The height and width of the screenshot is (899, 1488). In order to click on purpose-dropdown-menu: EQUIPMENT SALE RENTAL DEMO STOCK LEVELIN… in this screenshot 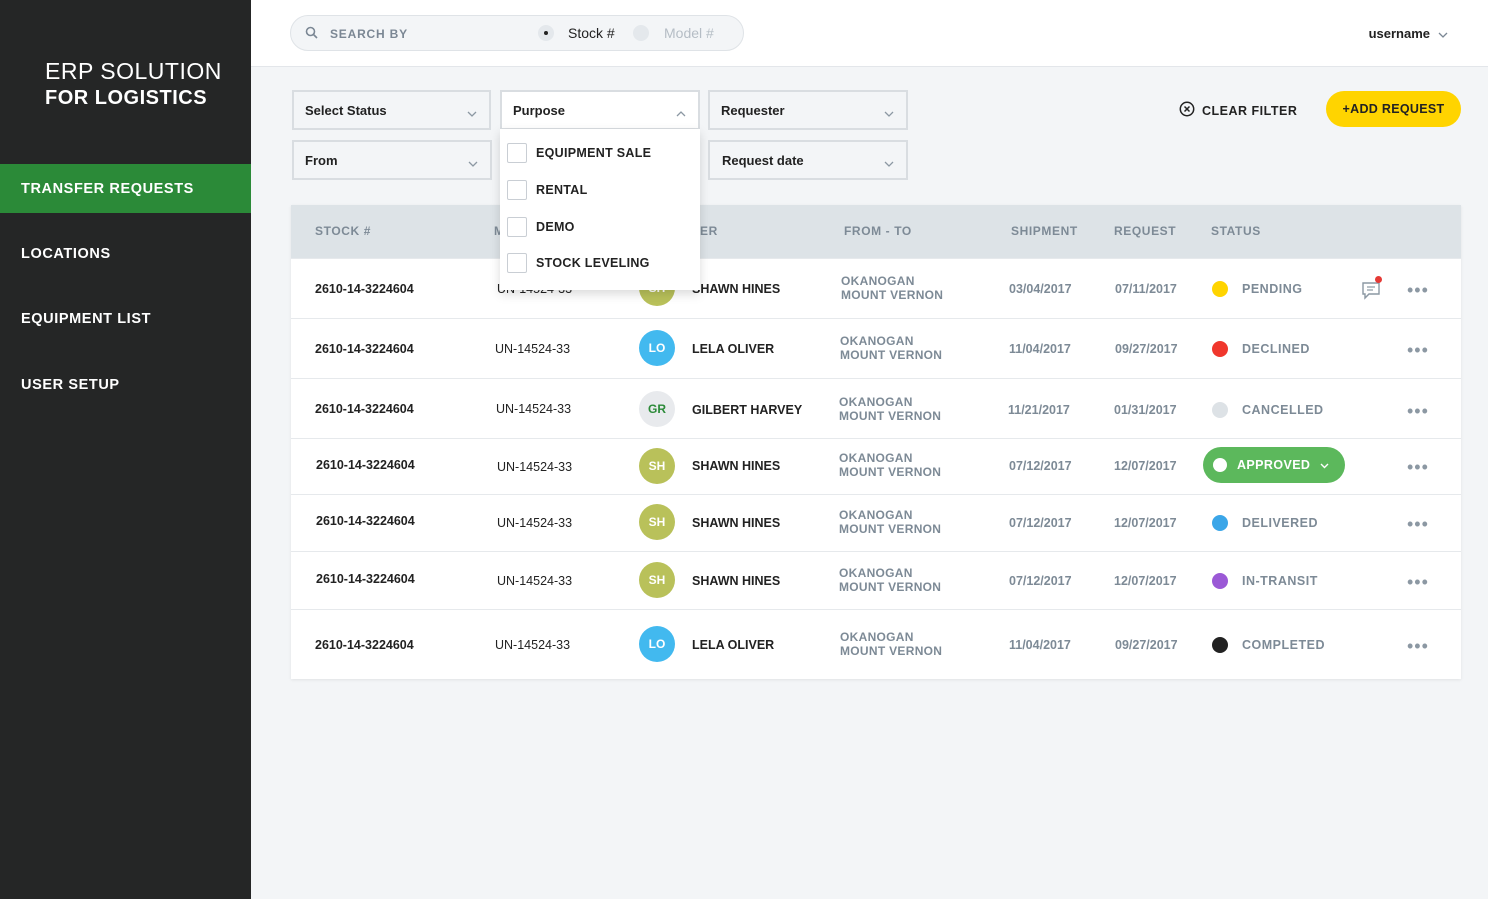, I will do `click(600, 209)`.